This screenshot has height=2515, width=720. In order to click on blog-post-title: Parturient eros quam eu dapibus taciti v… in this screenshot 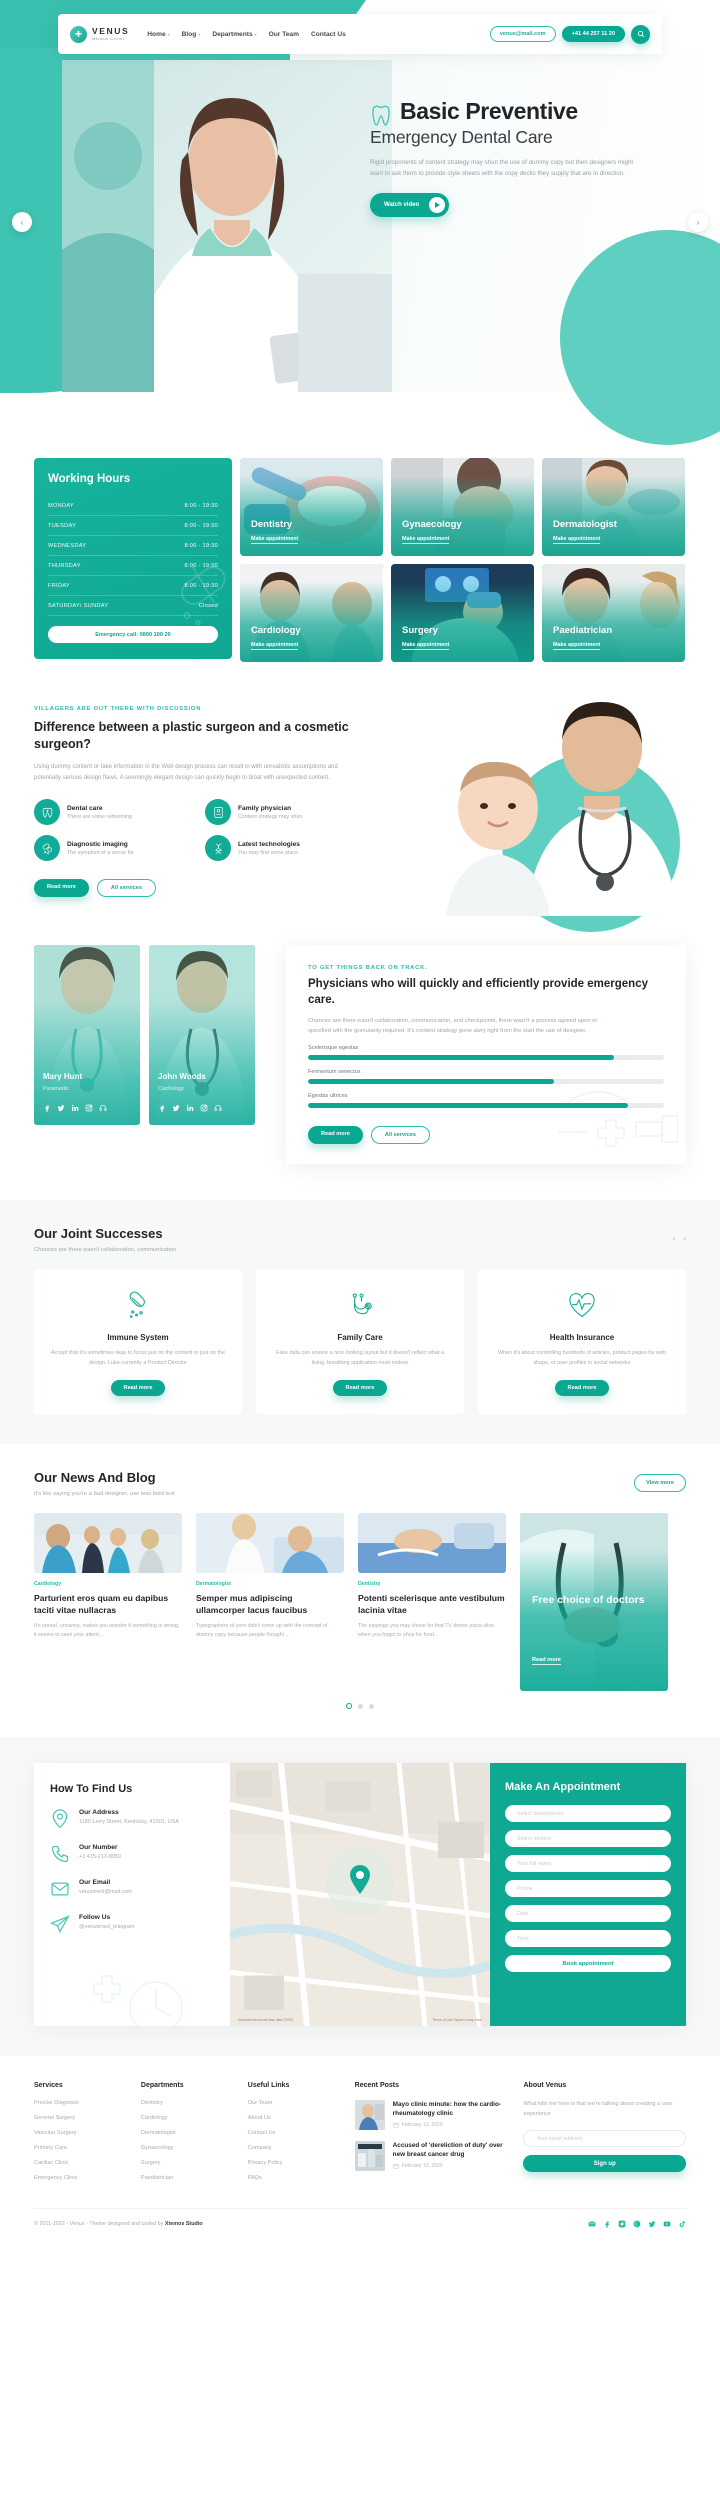, I will do `click(108, 1604)`.